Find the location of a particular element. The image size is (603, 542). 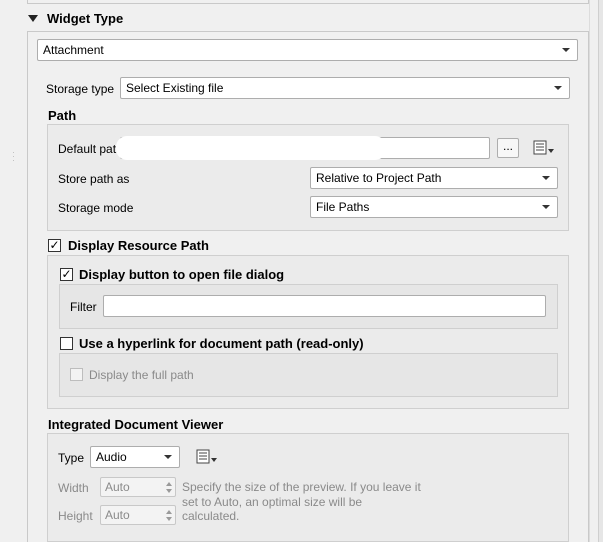

open-file-dialog-label: Display button to open file dialog is located at coordinates (182, 274).